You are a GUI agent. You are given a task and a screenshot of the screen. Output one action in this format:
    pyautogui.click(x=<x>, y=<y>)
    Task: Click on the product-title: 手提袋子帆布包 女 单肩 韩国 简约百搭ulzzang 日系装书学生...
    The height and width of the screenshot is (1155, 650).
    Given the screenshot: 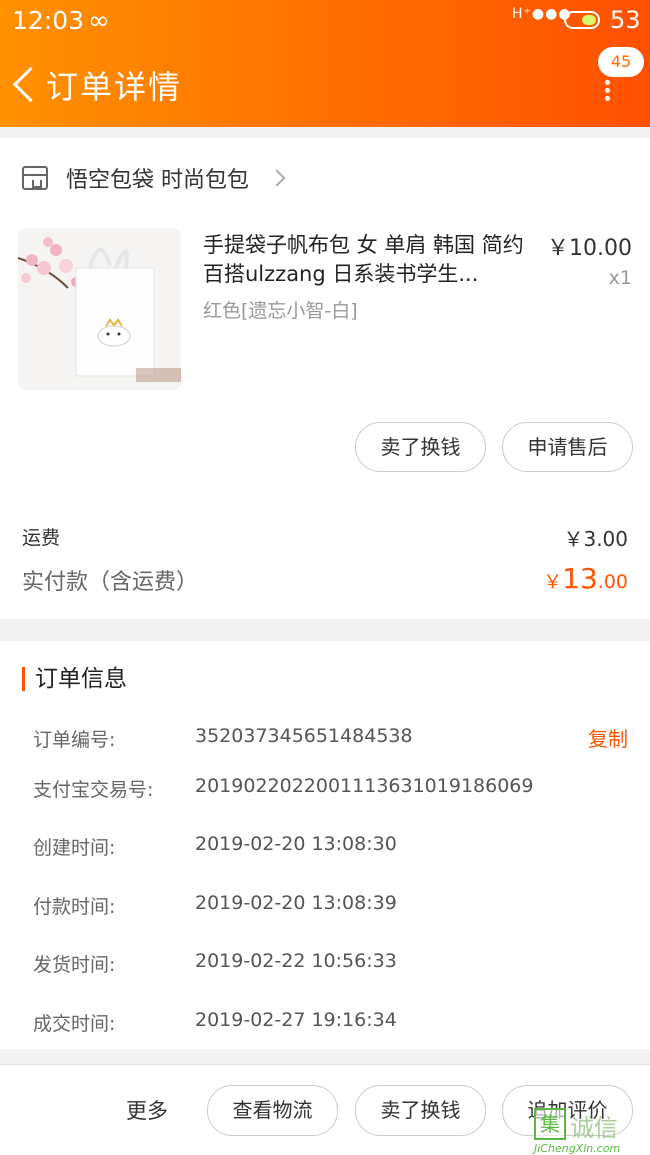 What is the action you would take?
    pyautogui.click(x=368, y=260)
    